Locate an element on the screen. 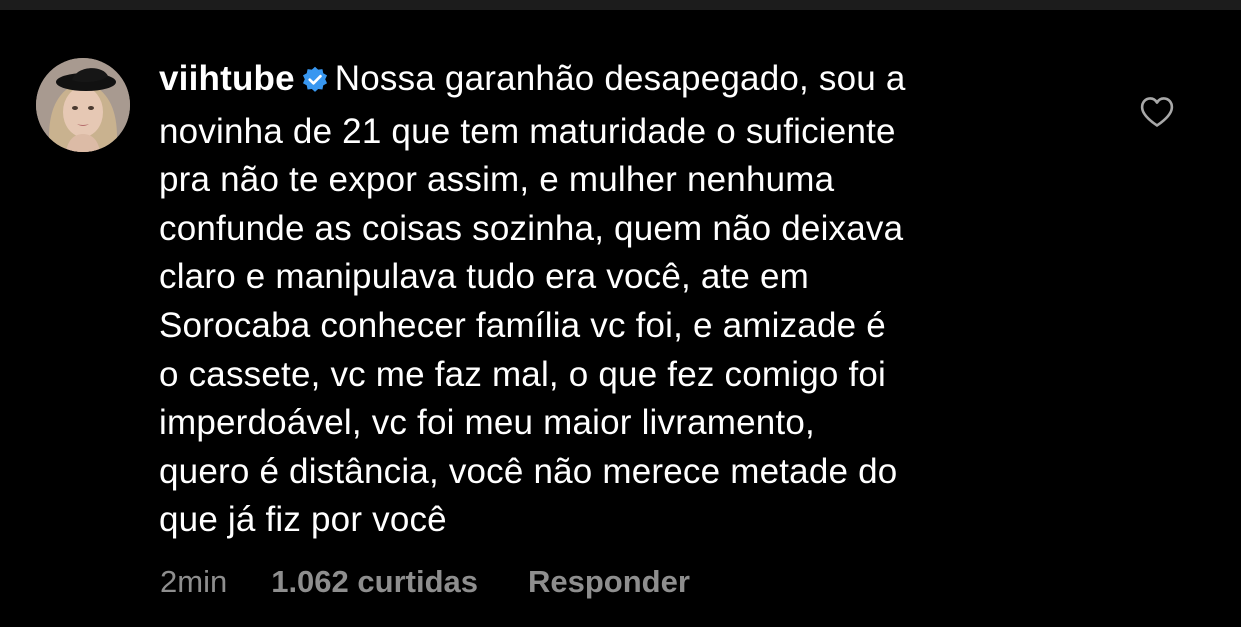 Image resolution: width=1241 pixels, height=627 pixels. comment-meta-row: 2min 1.062 curtidas Responder is located at coordinates (425, 582).